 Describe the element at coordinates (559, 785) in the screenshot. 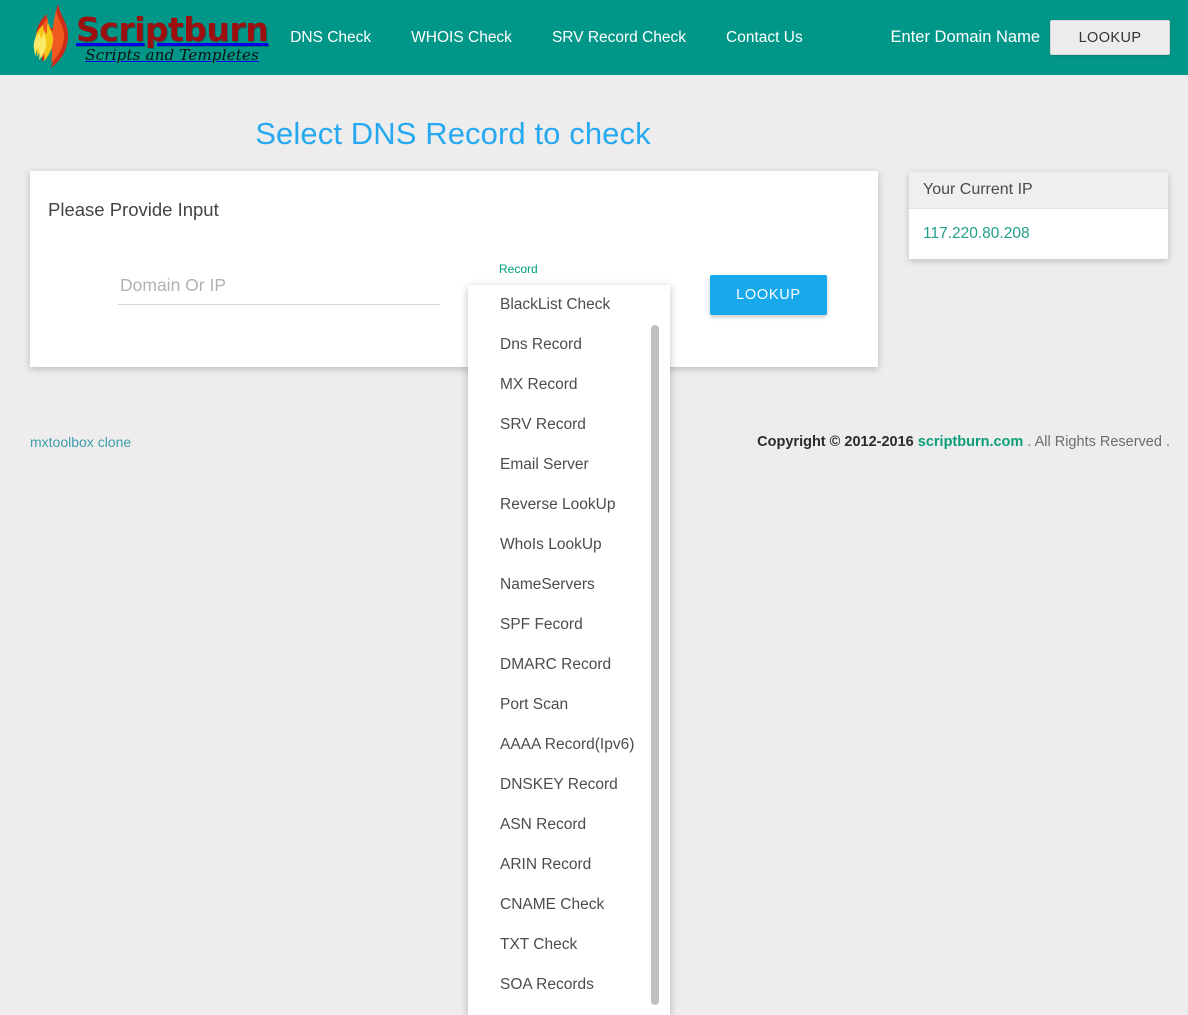

I see `record-dropdown-item: DNSKEY Record` at that location.